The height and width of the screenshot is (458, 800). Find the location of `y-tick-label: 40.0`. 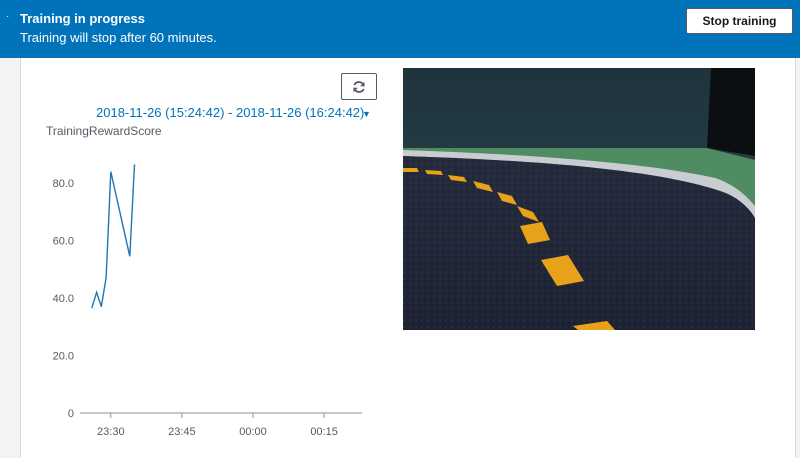

y-tick-label: 40.0 is located at coordinates (63, 299).